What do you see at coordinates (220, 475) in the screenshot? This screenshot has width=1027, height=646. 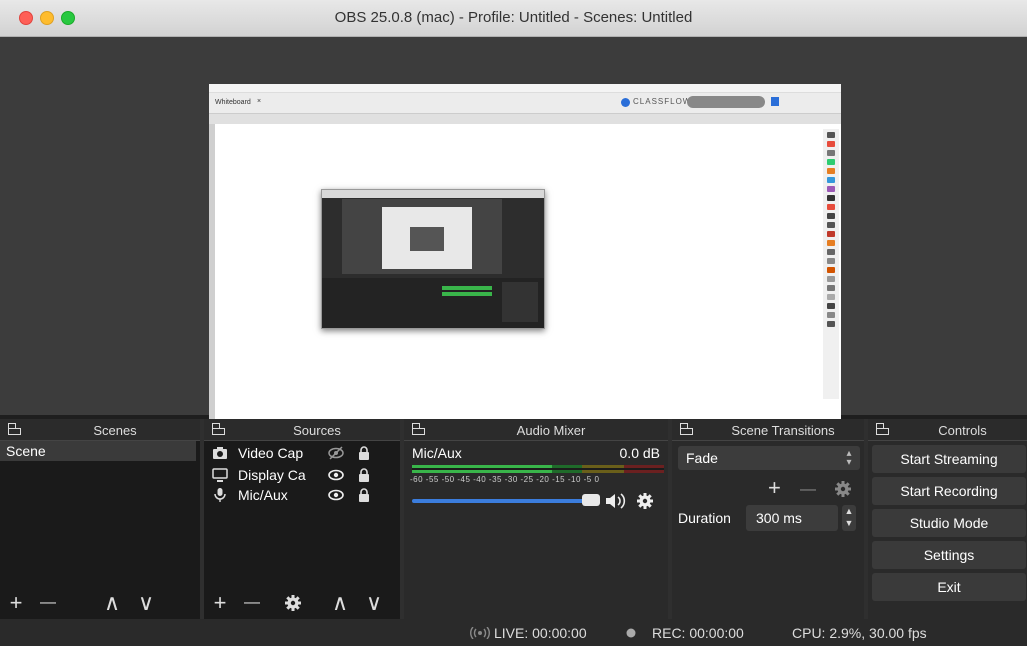 I see `monitor-icon` at bounding box center [220, 475].